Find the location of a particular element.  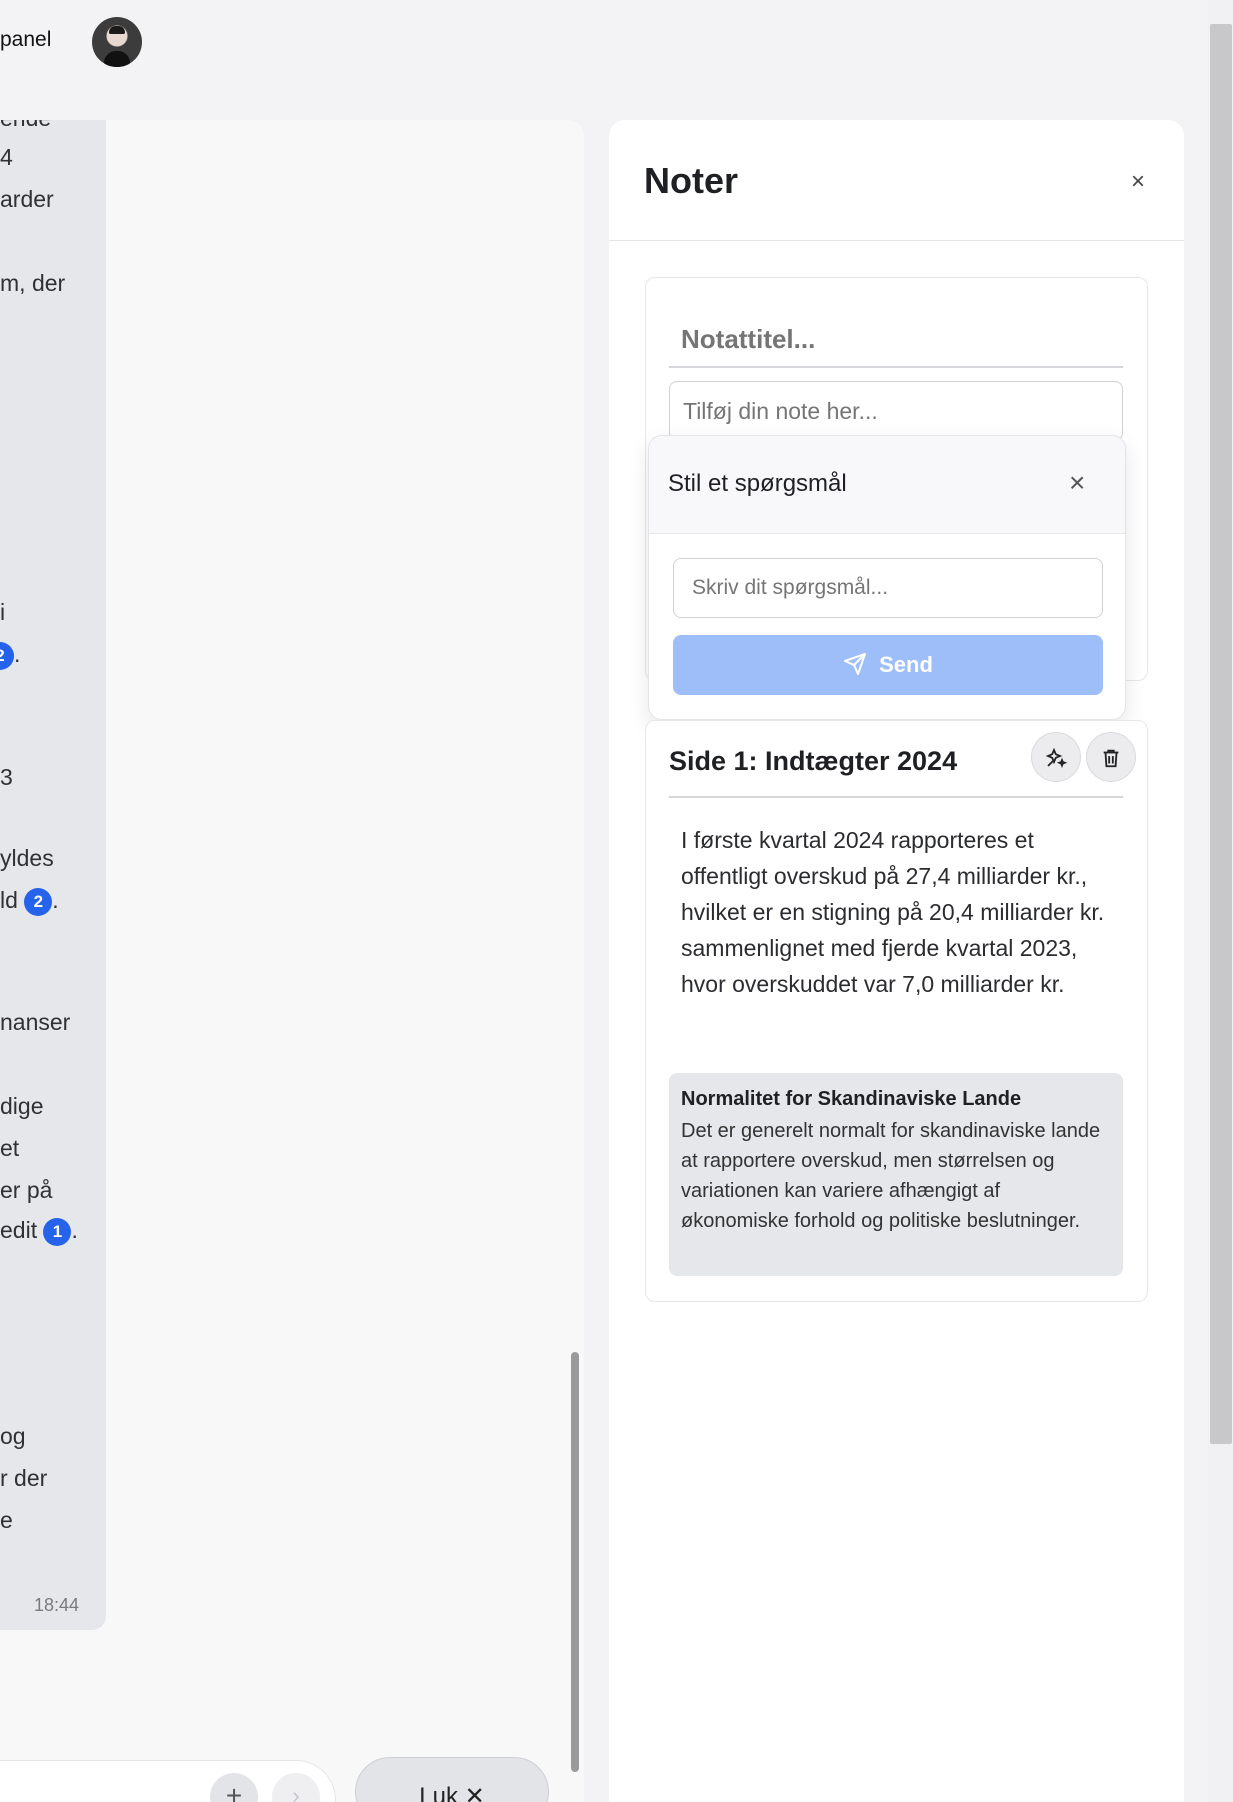

message-line: arder is located at coordinates (27, 199).